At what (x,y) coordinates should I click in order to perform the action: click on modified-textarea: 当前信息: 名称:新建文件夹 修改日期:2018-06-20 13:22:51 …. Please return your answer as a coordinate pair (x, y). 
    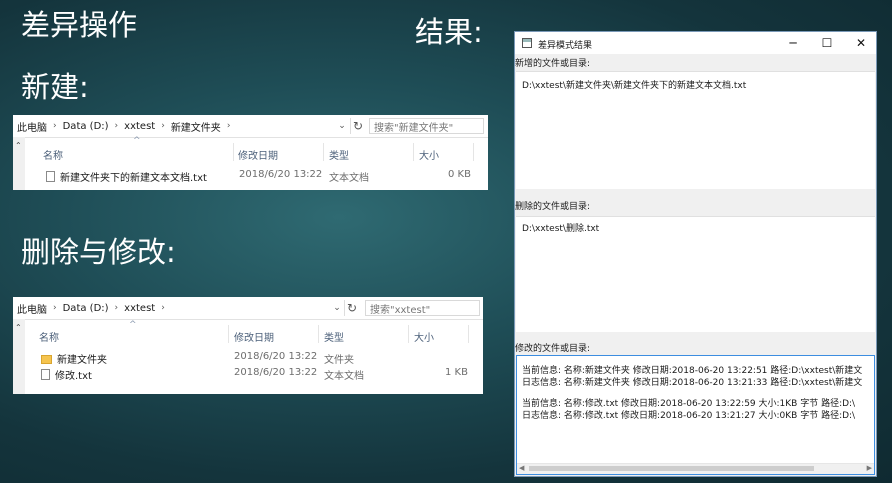
    Looking at the image, I should click on (695, 415).